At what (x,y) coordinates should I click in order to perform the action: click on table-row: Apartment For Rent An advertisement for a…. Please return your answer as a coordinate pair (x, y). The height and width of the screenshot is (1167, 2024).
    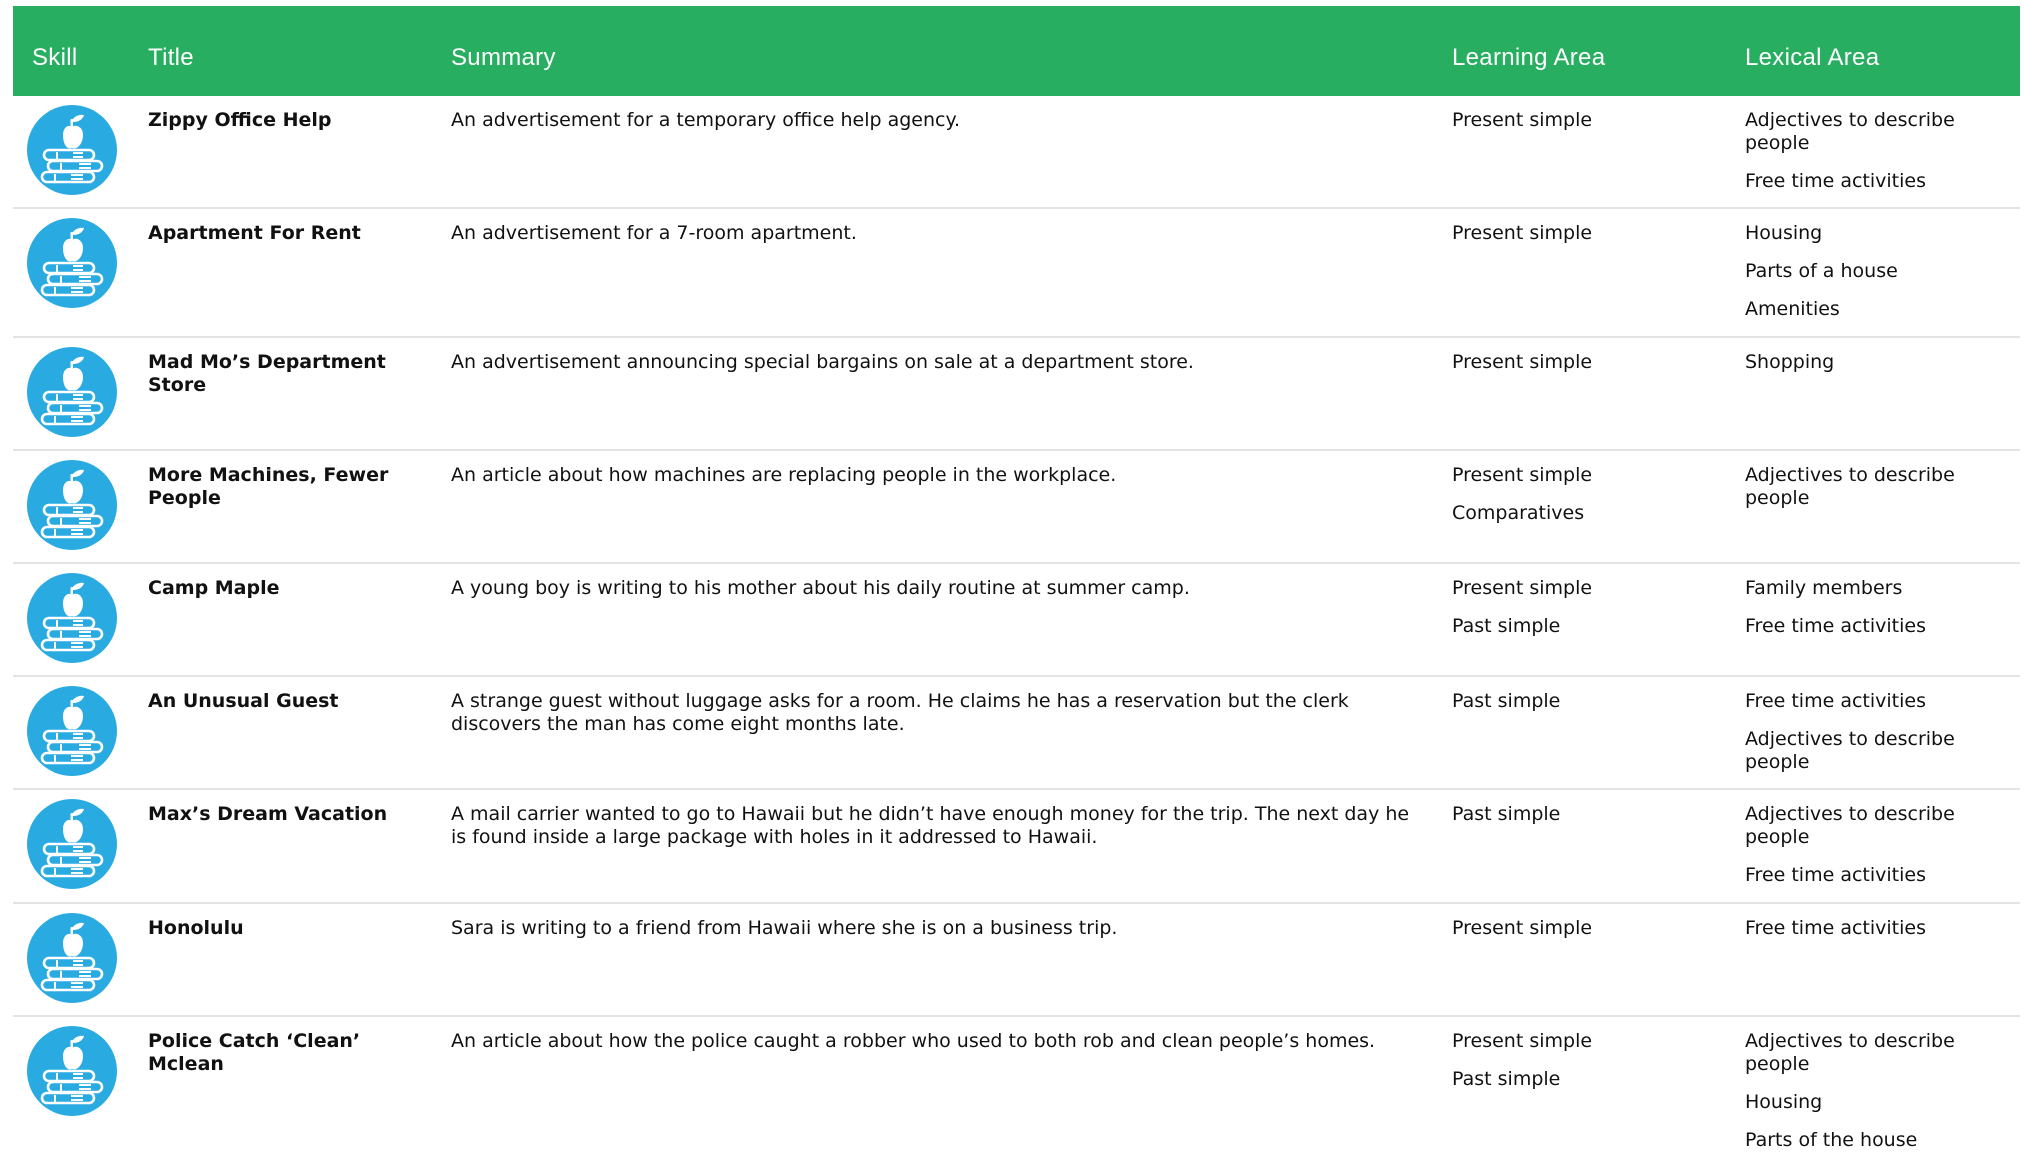
    Looking at the image, I should click on (1016, 273).